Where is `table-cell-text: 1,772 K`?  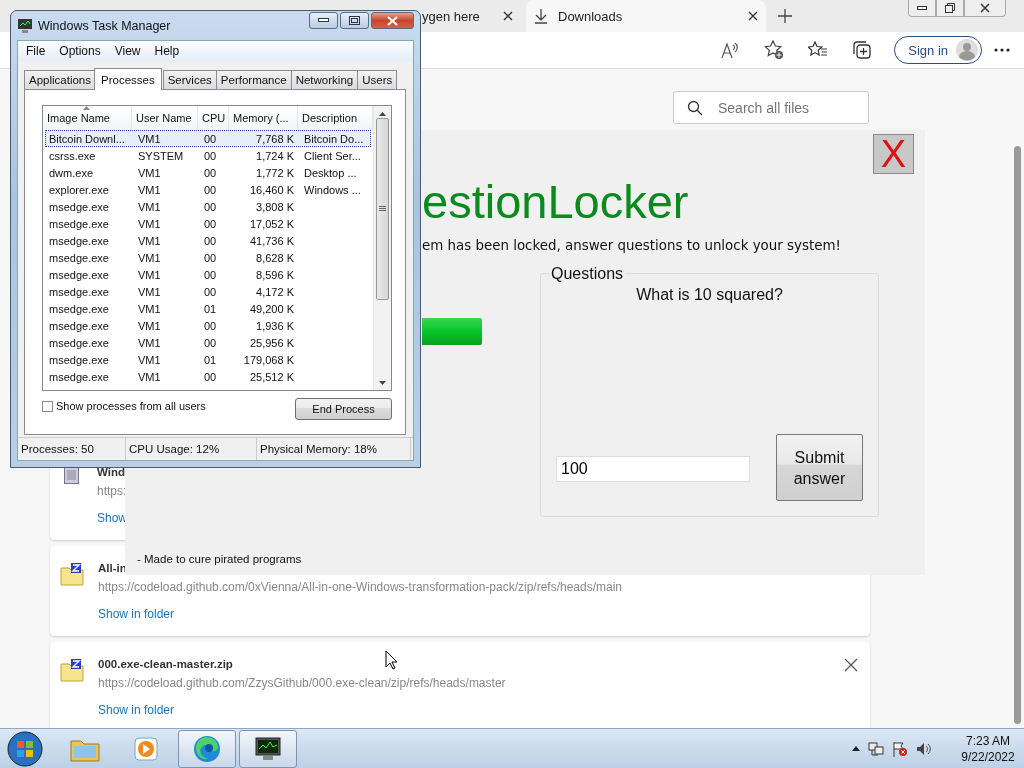
table-cell-text: 1,772 K is located at coordinates (275, 172).